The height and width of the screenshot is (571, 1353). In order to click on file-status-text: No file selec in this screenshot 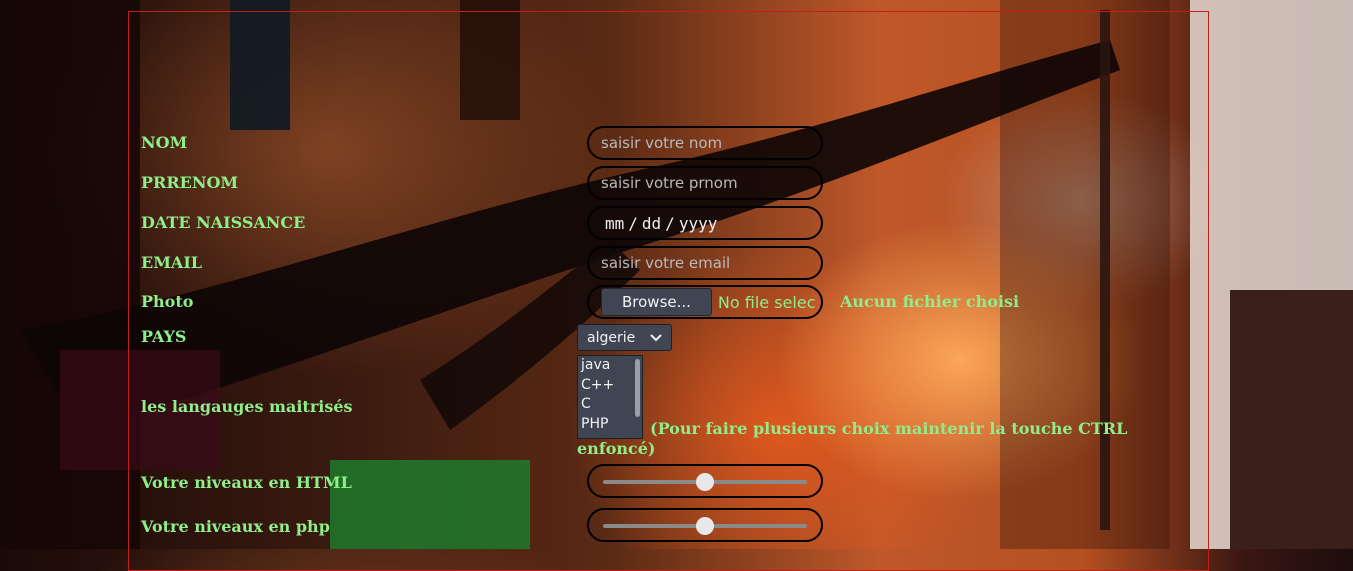, I will do `click(766, 302)`.